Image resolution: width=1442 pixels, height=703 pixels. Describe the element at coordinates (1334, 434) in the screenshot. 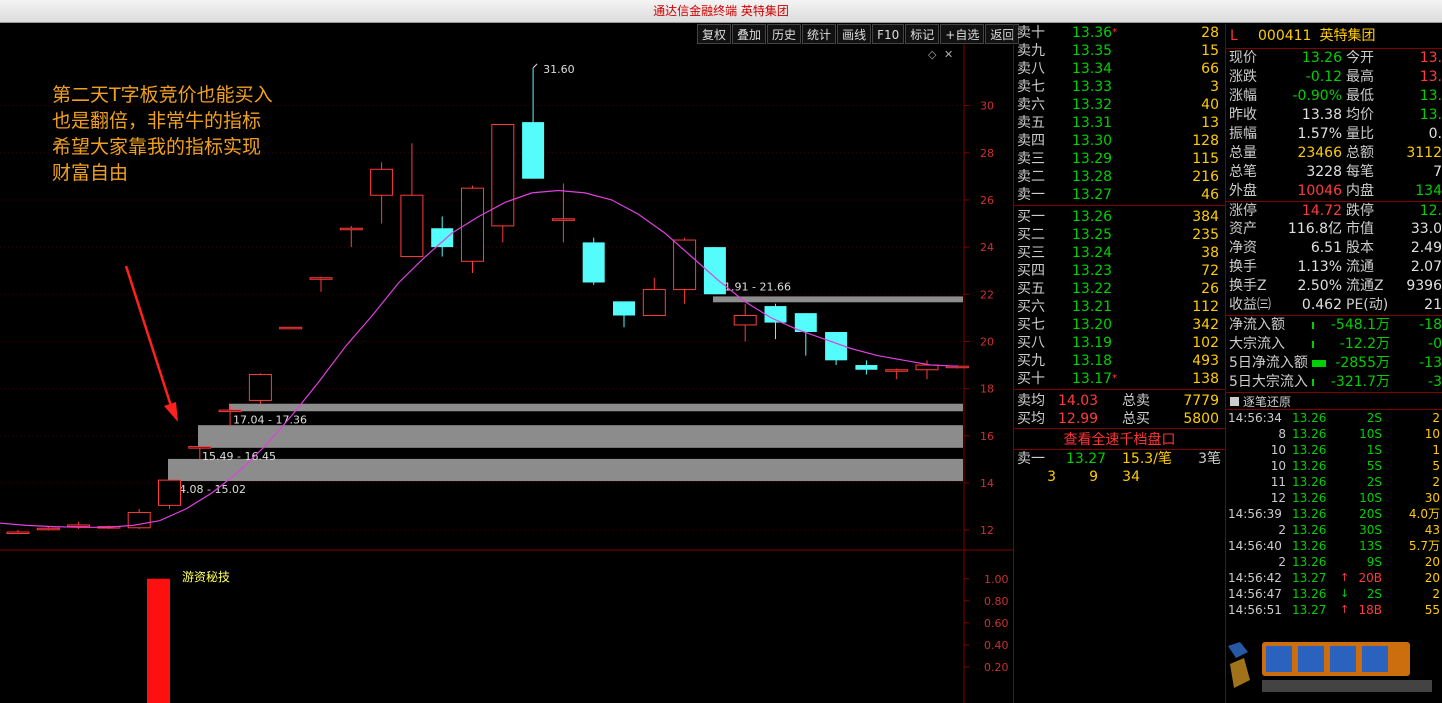

I see `tick-row: 8 13.26 10S 10` at that location.